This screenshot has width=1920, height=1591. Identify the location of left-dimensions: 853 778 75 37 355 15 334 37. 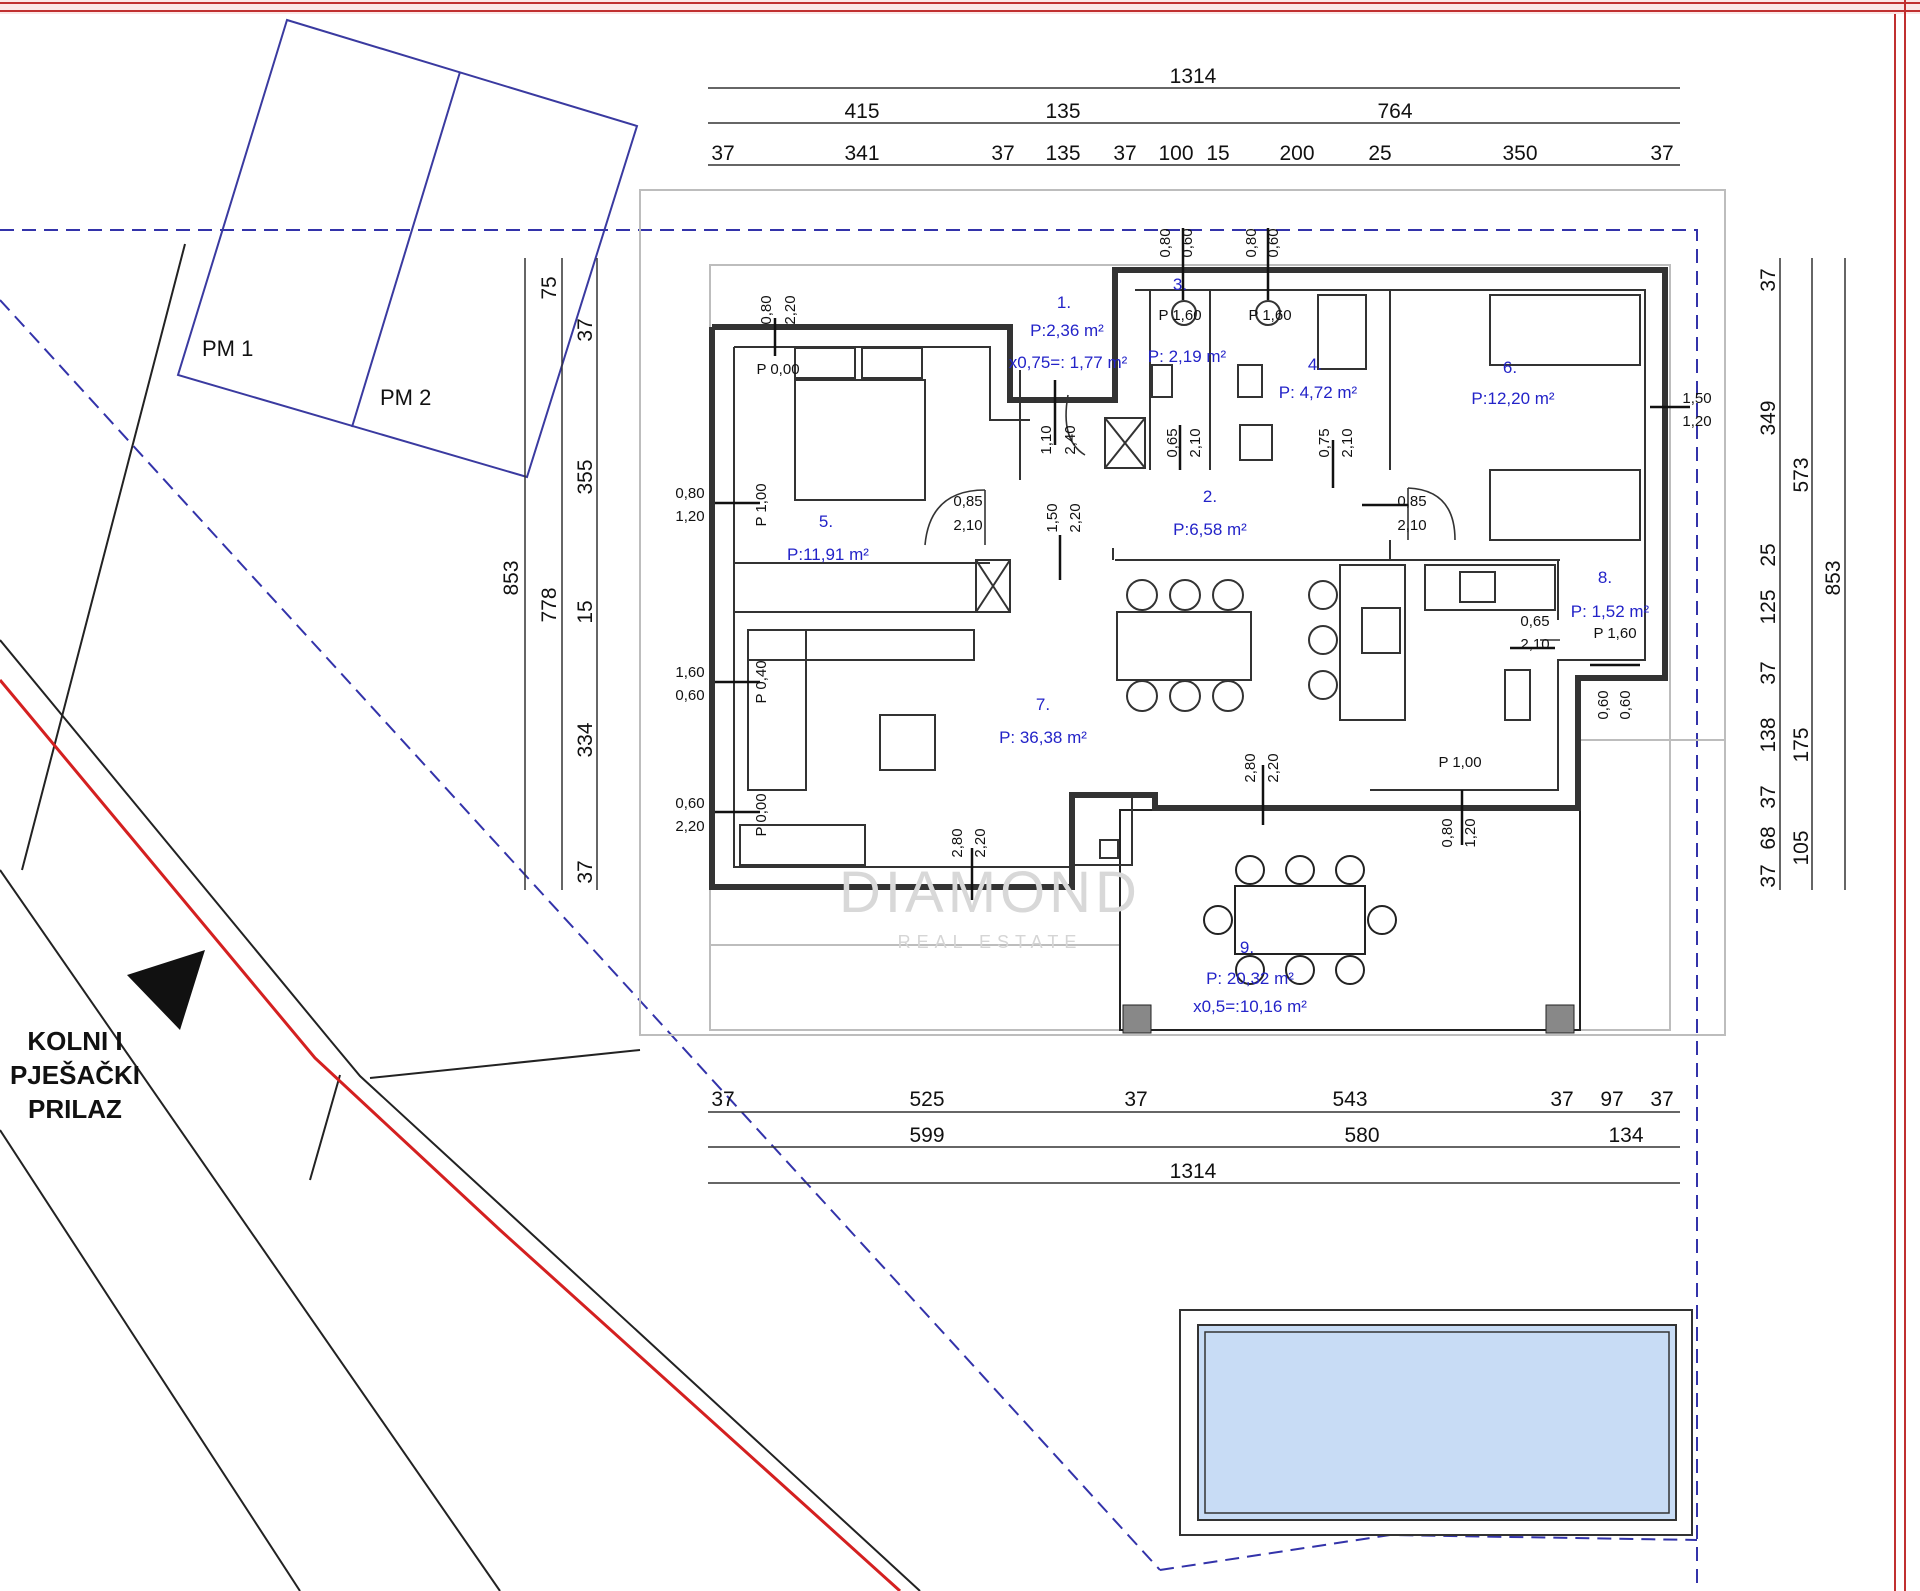
(548, 579).